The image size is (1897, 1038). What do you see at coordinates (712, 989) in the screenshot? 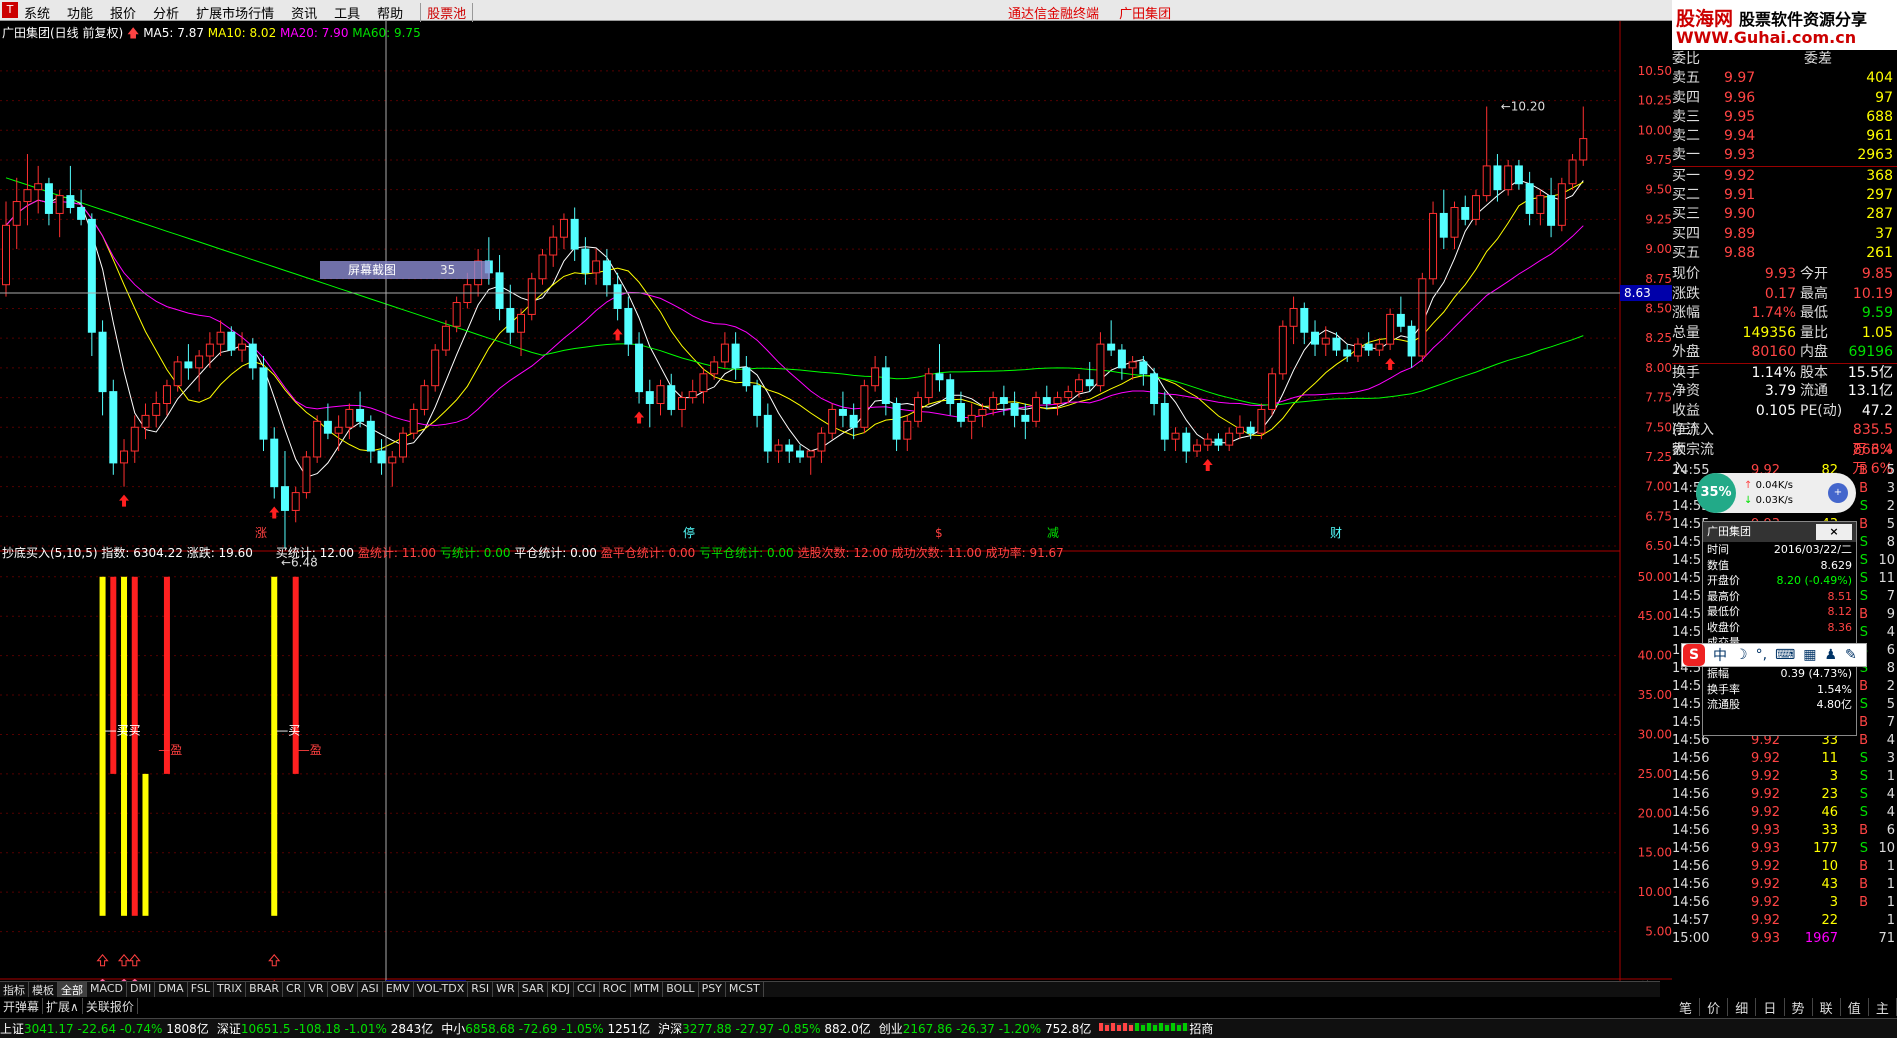
I see `indicator-tab: PSY` at bounding box center [712, 989].